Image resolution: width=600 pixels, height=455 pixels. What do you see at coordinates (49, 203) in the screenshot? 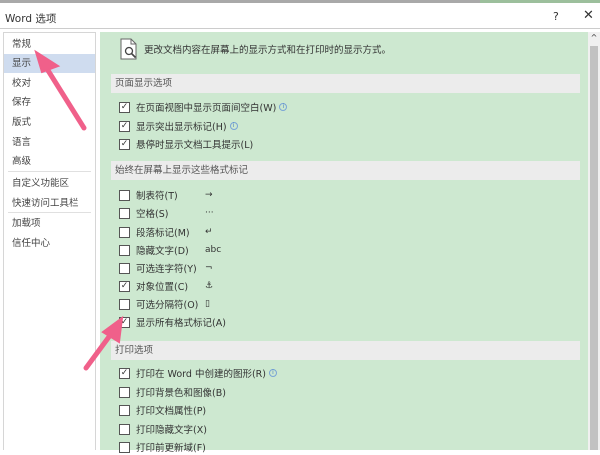
I see `sidebar-item: 快速访问工具栏` at bounding box center [49, 203].